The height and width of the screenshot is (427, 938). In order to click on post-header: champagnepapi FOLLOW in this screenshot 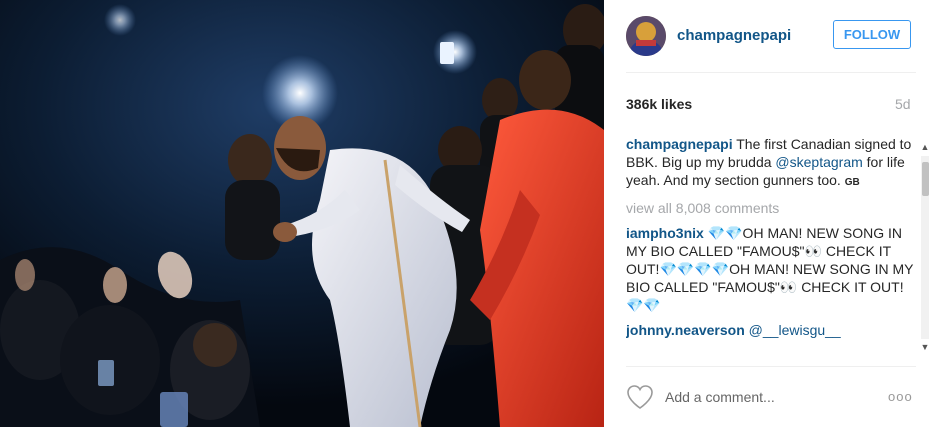, I will do `click(771, 36)`.